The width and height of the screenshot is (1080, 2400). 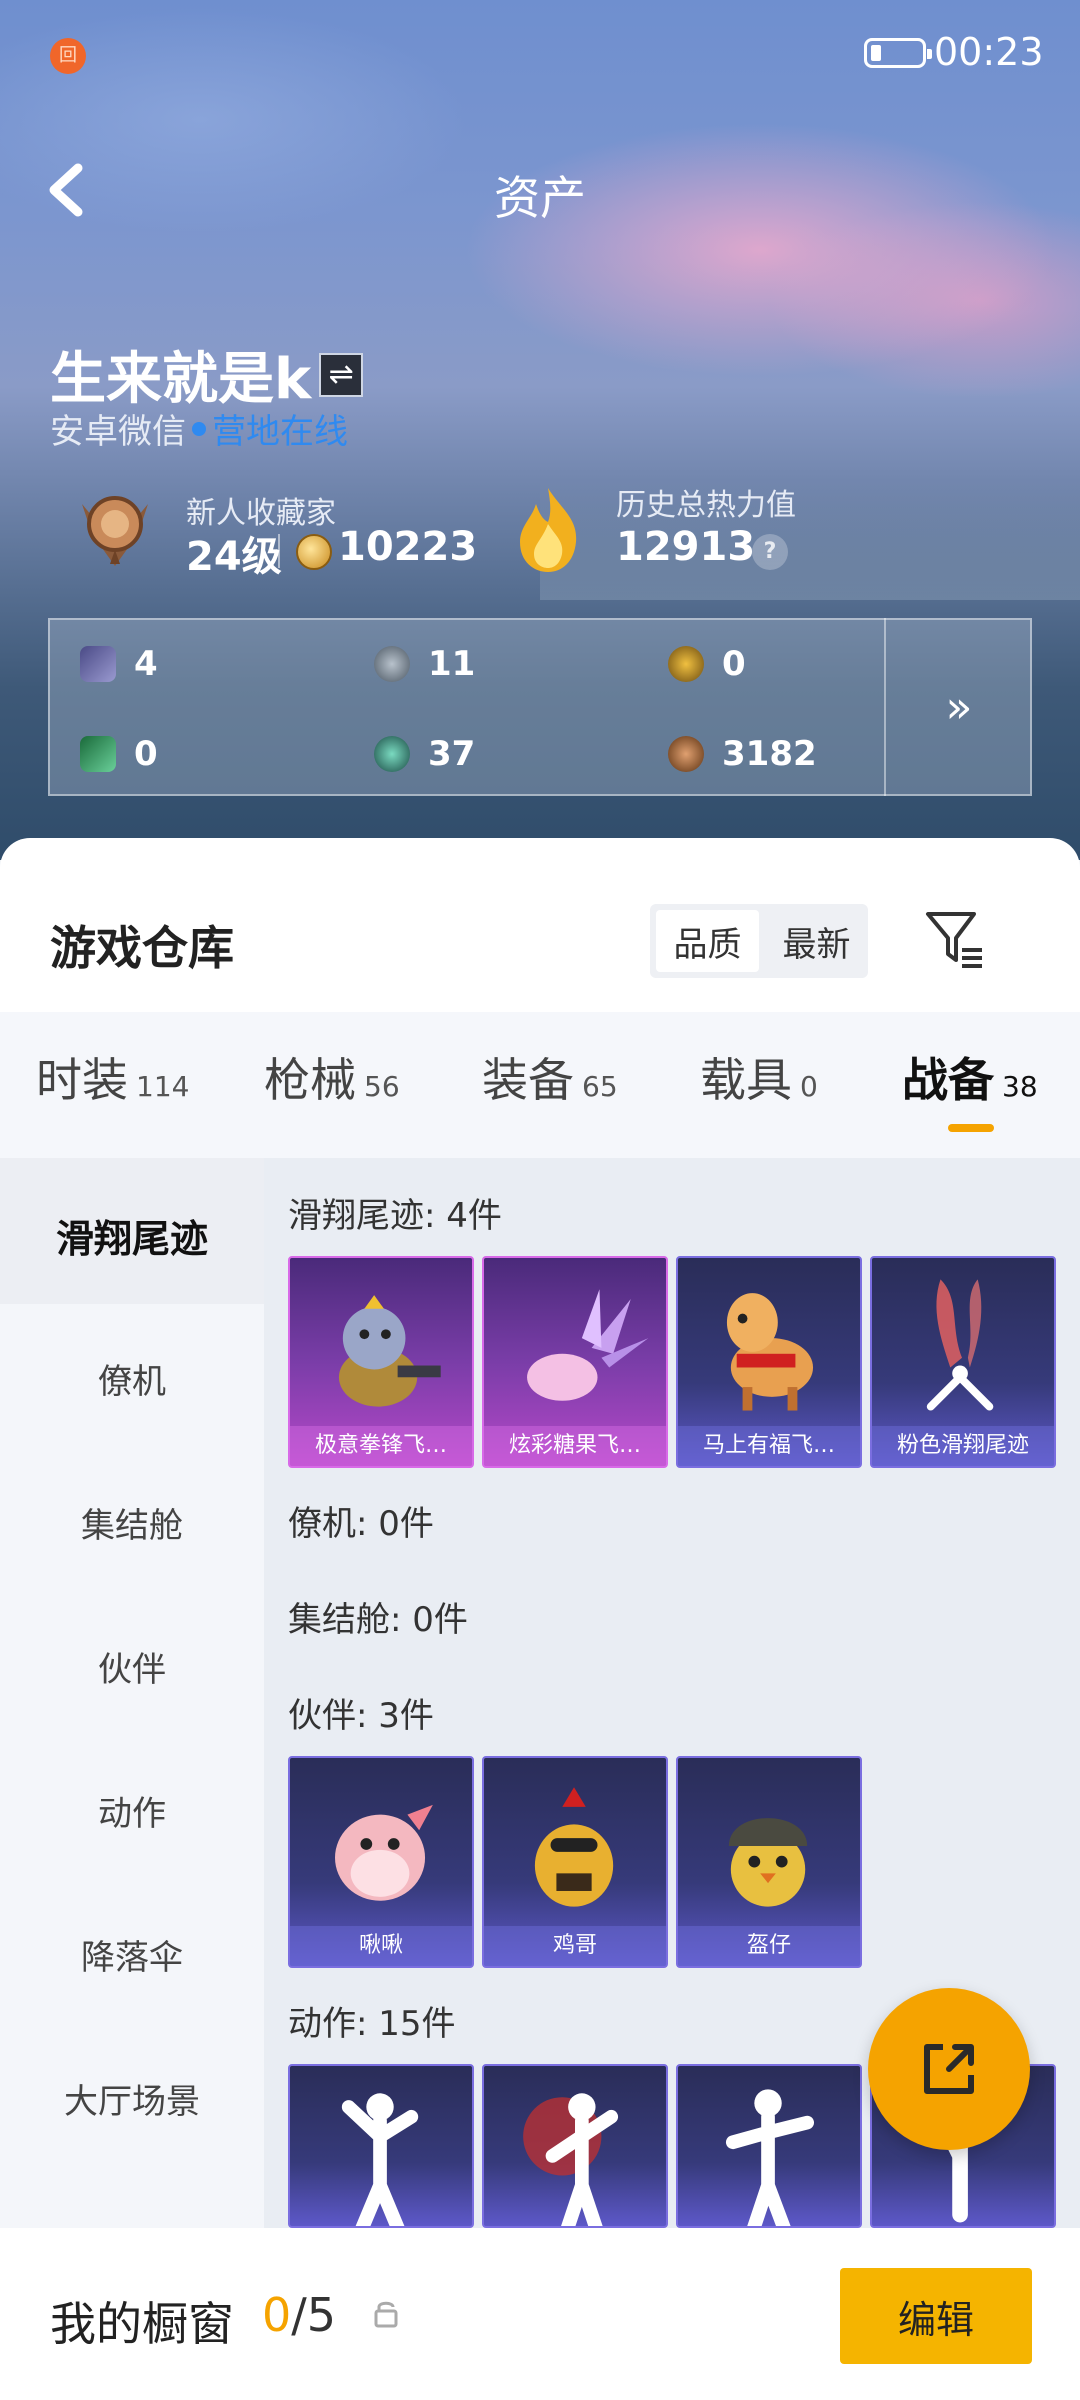 I want to click on sort-toggle: 品质 最新, so click(x=759, y=941).